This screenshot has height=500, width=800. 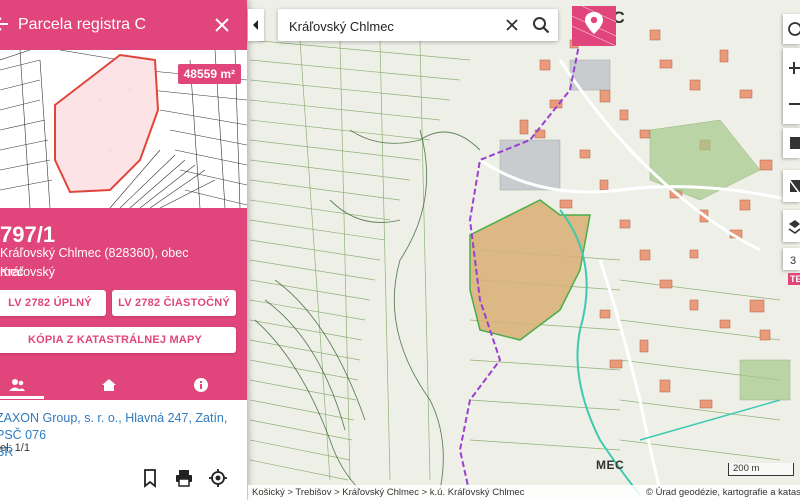 What do you see at coordinates (793, 261) in the screenshot?
I see `zoom-level: 3` at bounding box center [793, 261].